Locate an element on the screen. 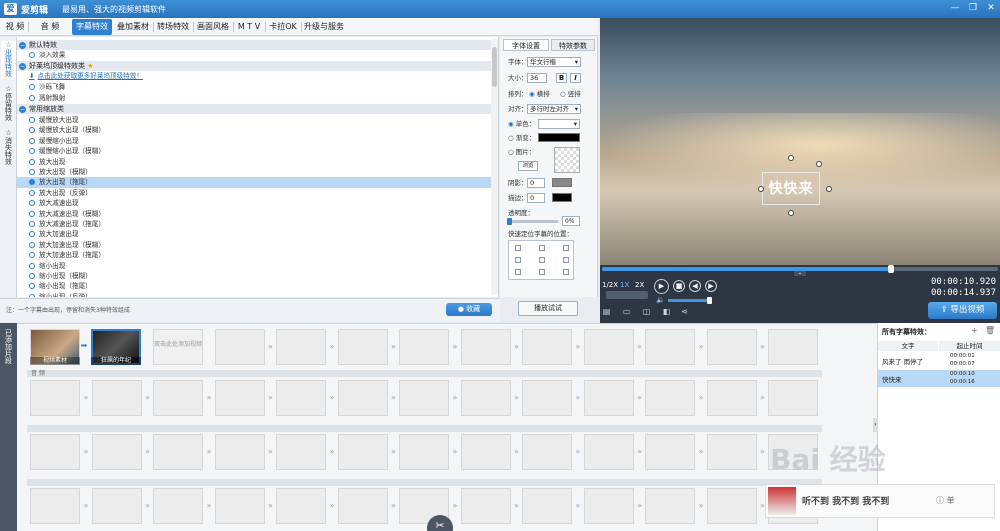 This screenshot has width=1000, height=531. menu-upgrade: 升级与服务 is located at coordinates (324, 27).